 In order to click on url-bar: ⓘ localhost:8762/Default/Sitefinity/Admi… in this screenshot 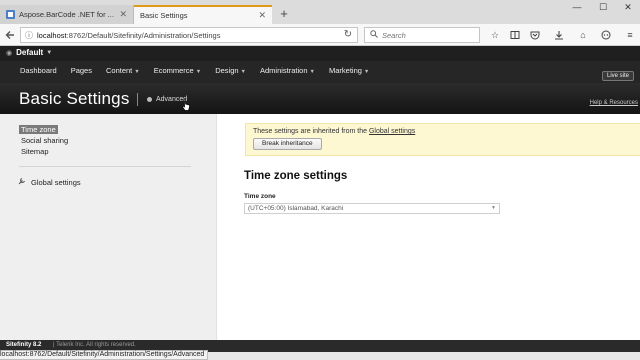, I will do `click(189, 35)`.